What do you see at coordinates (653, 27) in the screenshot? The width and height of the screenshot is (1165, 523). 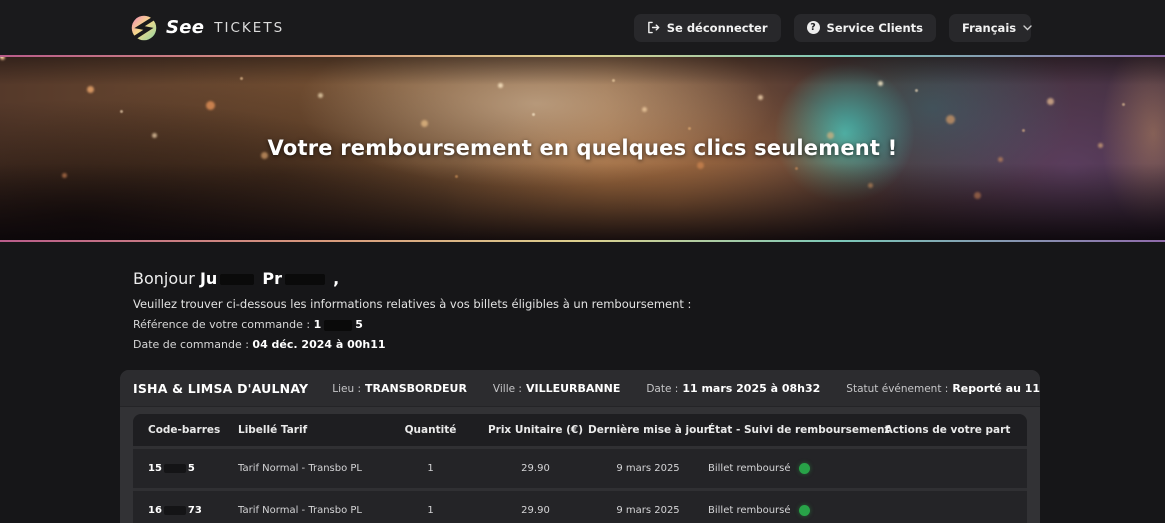 I see `logout-icon` at bounding box center [653, 27].